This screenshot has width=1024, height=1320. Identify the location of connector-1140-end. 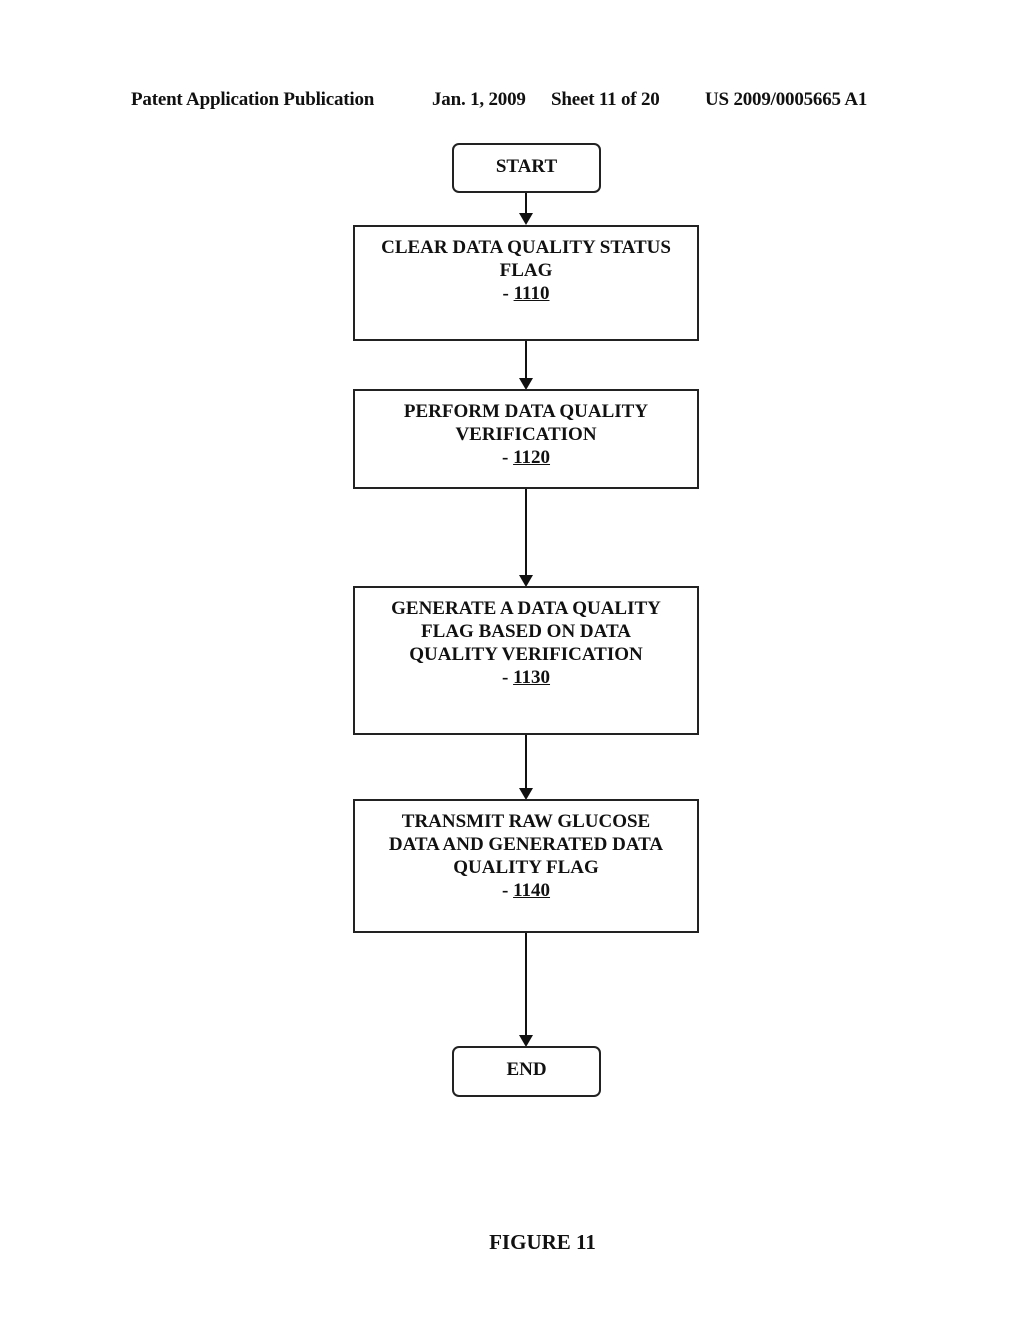
(526, 984).